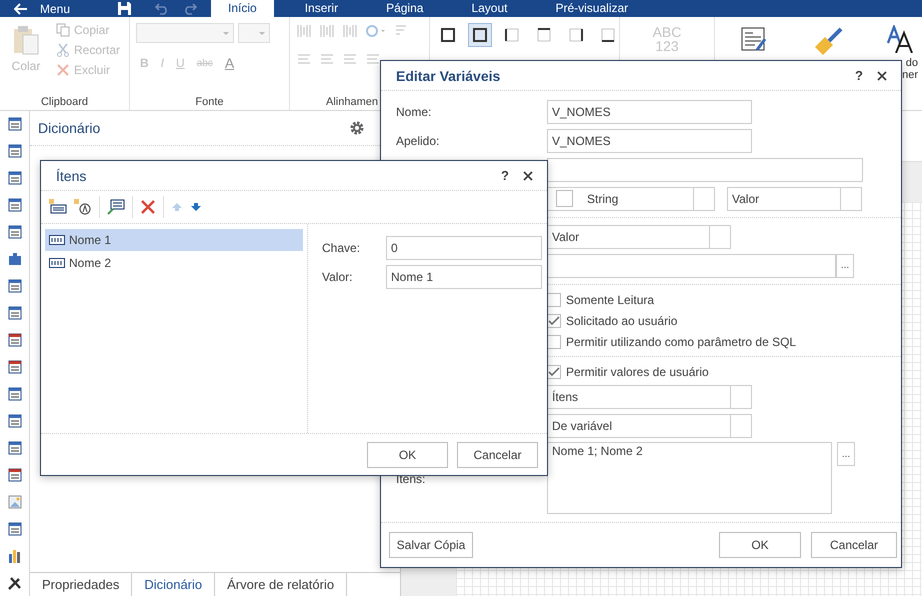  Describe the element at coordinates (404, 8) in the screenshot. I see `ribbon-tab: Página` at that location.